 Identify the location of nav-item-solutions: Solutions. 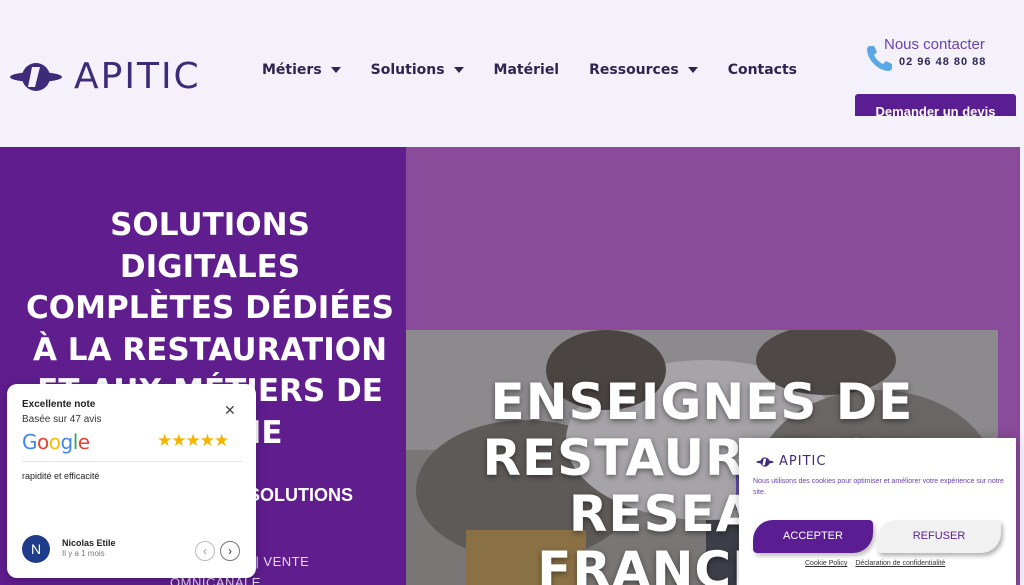
(417, 70).